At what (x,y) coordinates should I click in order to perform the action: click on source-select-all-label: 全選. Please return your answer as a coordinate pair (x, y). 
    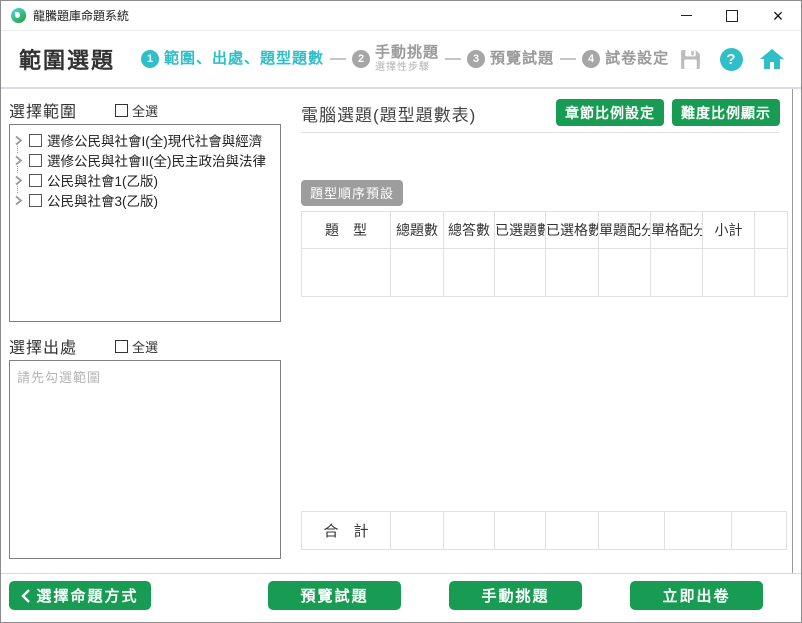
    Looking at the image, I should click on (145, 347).